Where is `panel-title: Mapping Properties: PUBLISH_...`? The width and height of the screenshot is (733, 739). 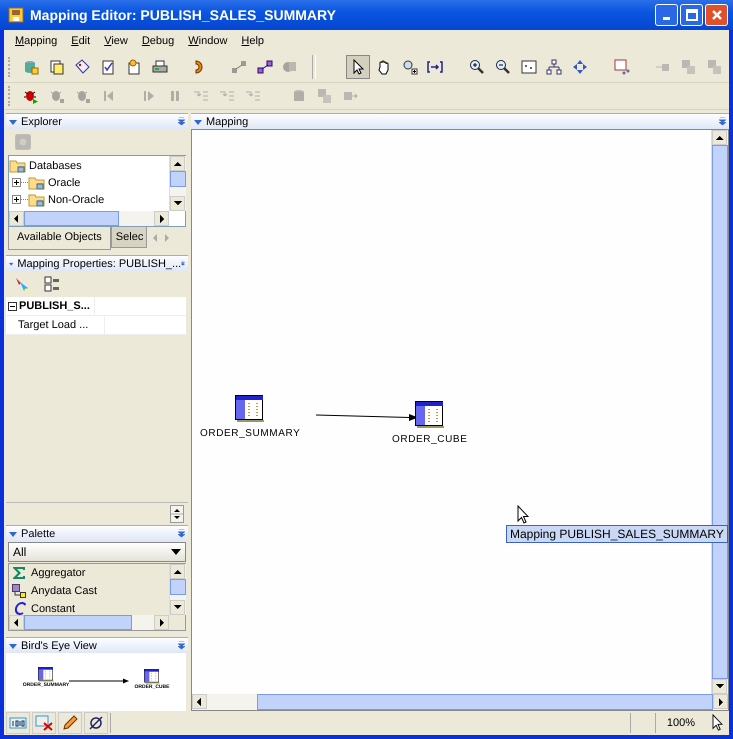 panel-title: Mapping Properties: PUBLISH_... is located at coordinates (99, 264).